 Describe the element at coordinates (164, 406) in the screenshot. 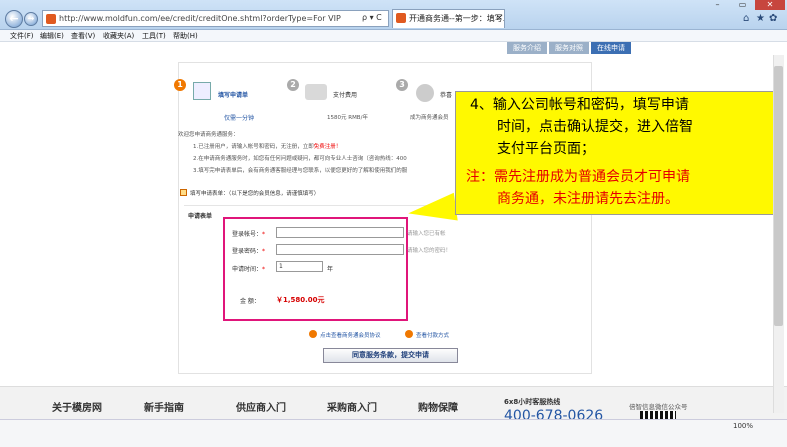

I see `footer-guide: 新手指南` at that location.